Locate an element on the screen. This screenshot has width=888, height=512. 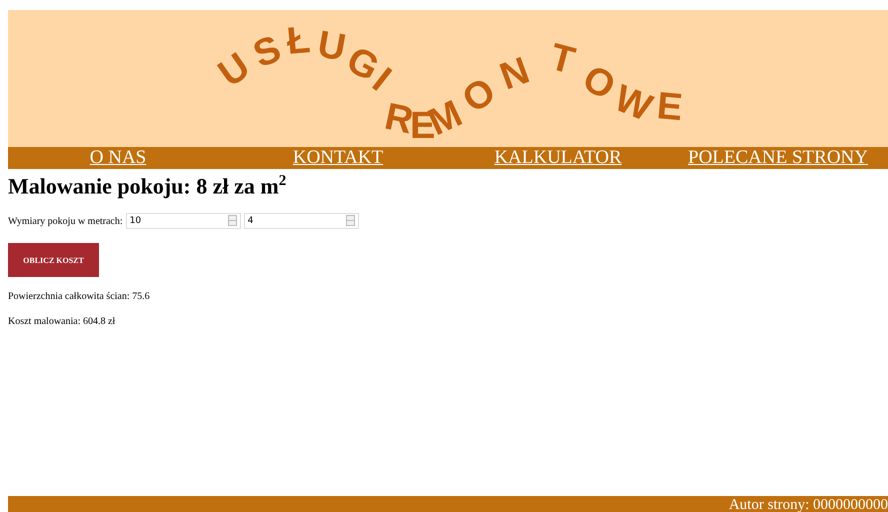
page-heading: Malowanie pokoju: 8 zł za m$^{2}$ is located at coordinates (148, 186).